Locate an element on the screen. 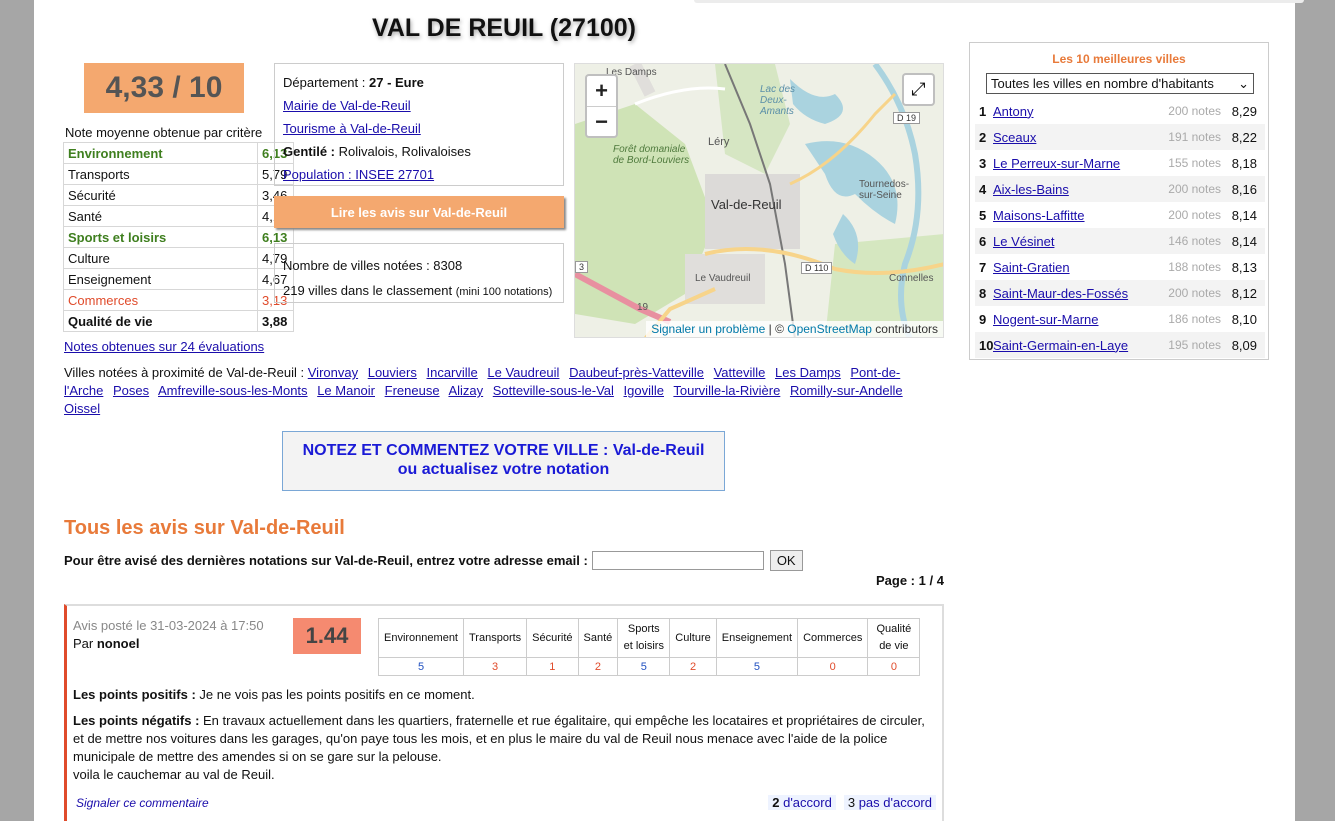 The width and height of the screenshot is (1335, 821). nearby-city-link: Alizay is located at coordinates (465, 390).